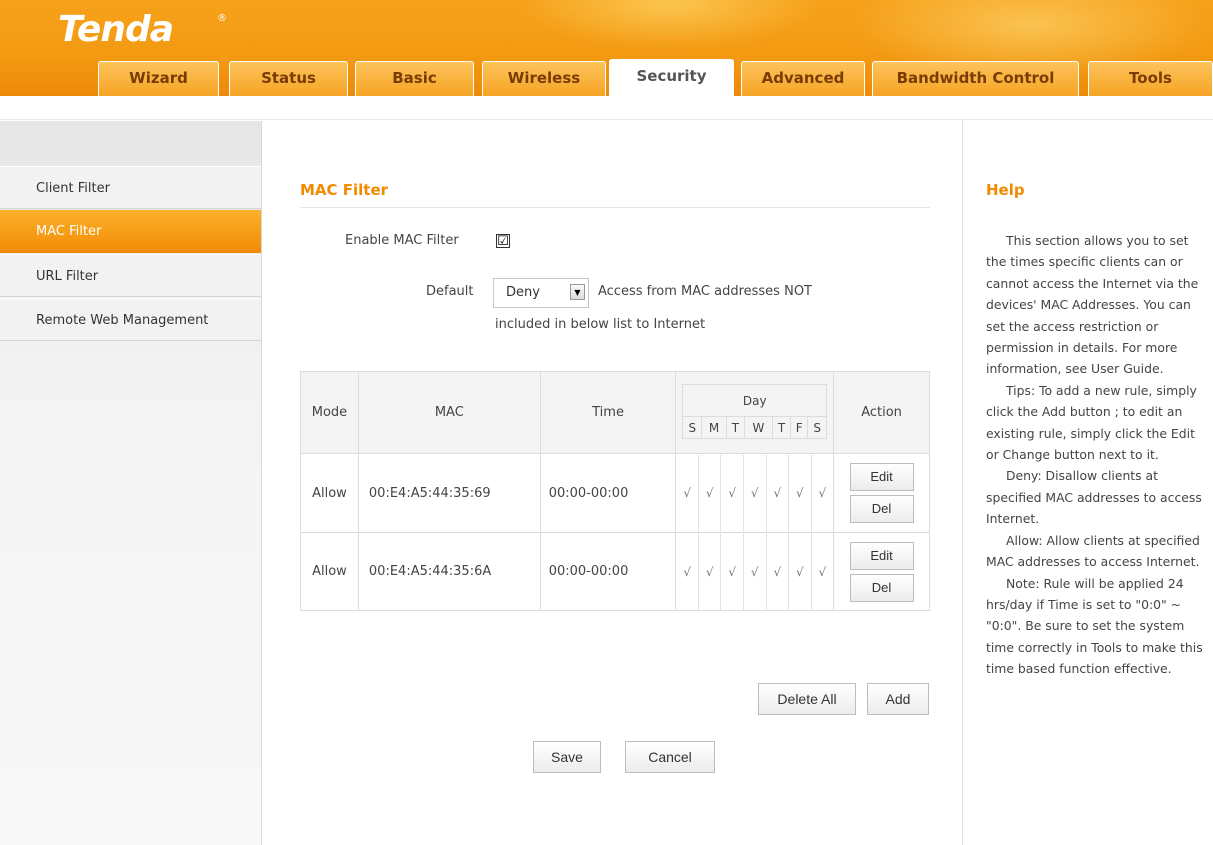  I want to click on day-sun: S, so click(692, 427).